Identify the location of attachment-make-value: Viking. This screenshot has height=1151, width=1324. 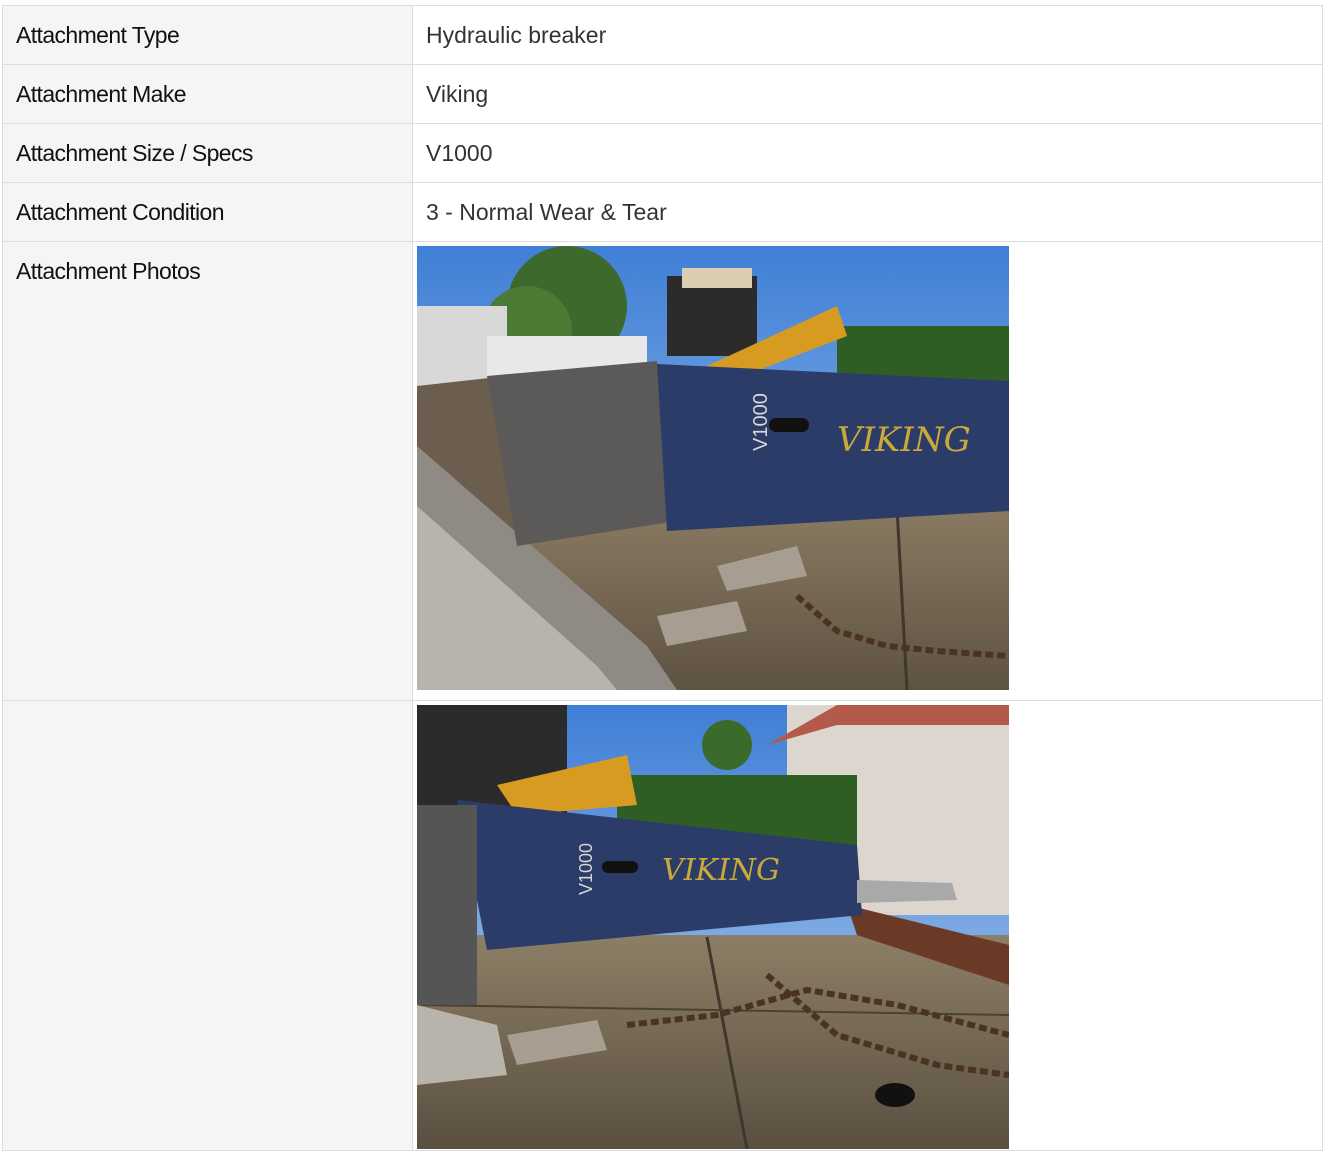
(867, 94).